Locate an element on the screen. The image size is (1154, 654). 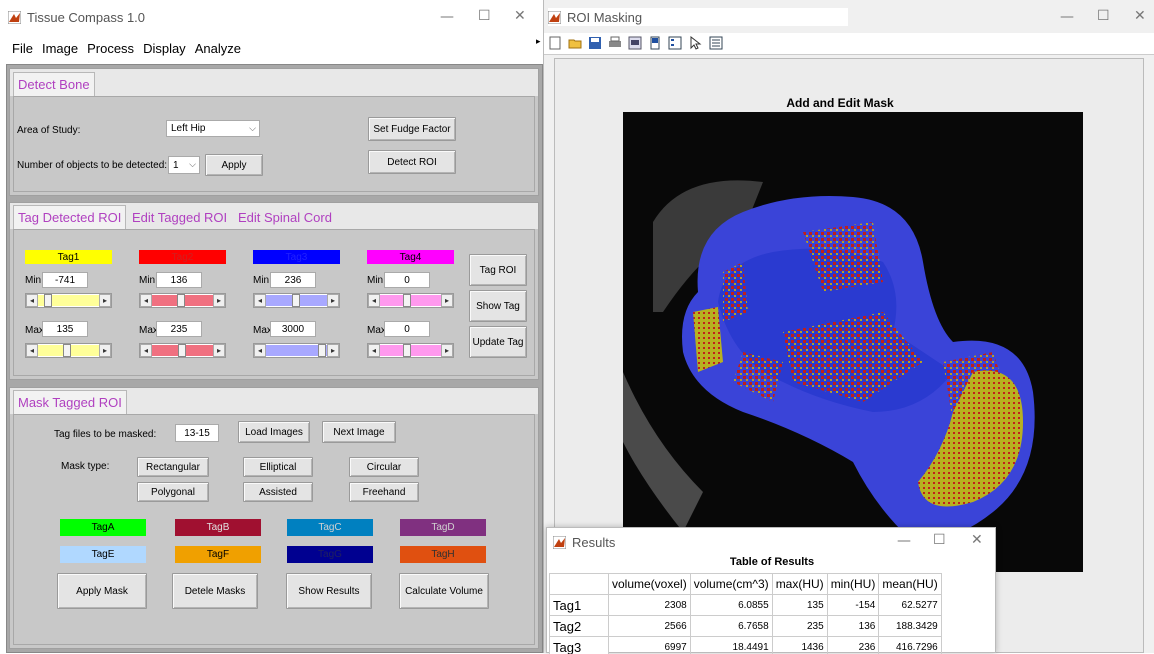
pointer-icon is located at coordinates (695, 43).